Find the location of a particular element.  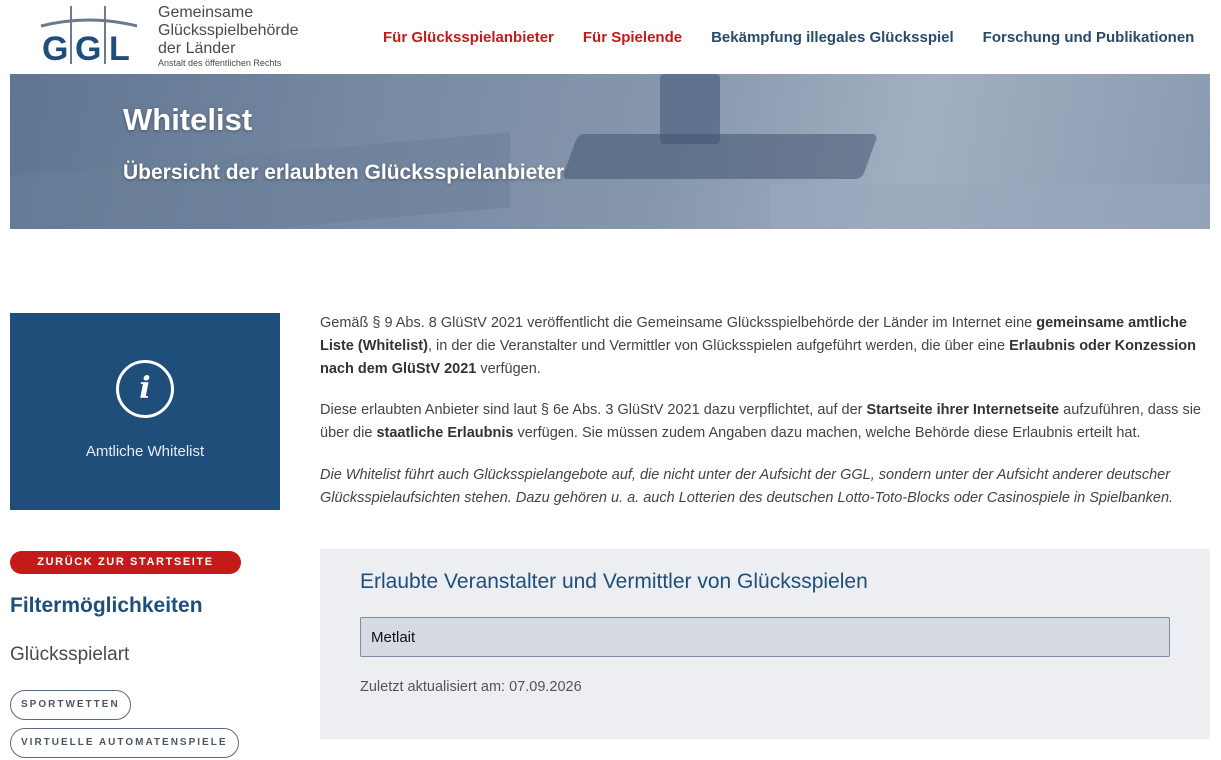

last-updated: Zuletzt aktualisiert am: 07.09.2026 is located at coordinates (471, 687).